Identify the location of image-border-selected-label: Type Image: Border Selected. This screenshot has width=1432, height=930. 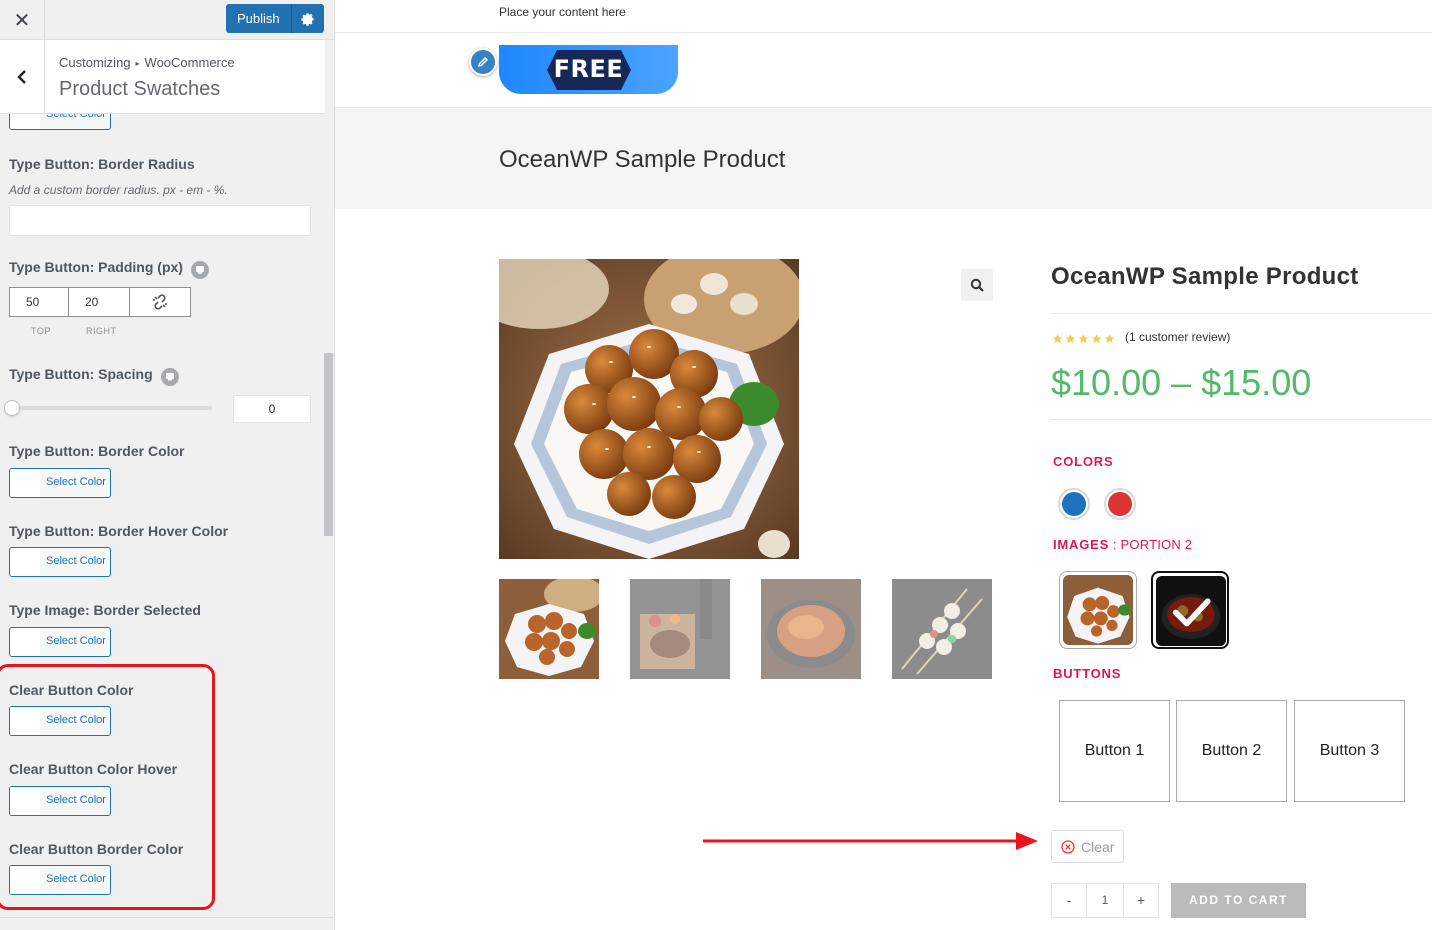
(105, 610).